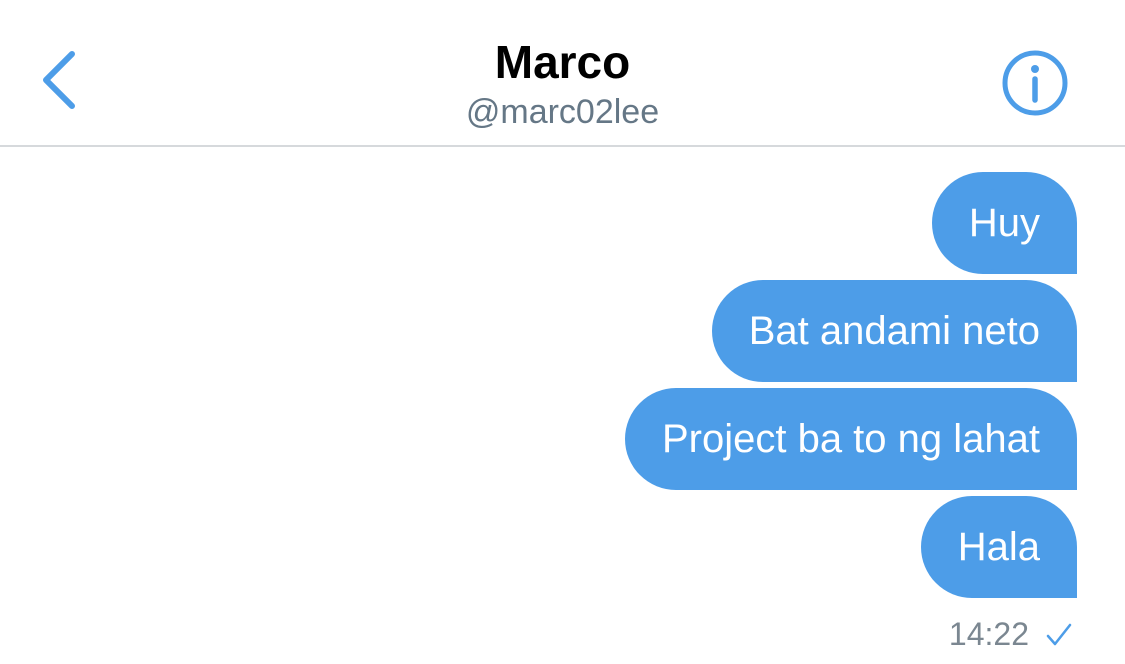 This screenshot has height=664, width=1125. Describe the element at coordinates (998, 547) in the screenshot. I see `message-bubble: Hala` at that location.